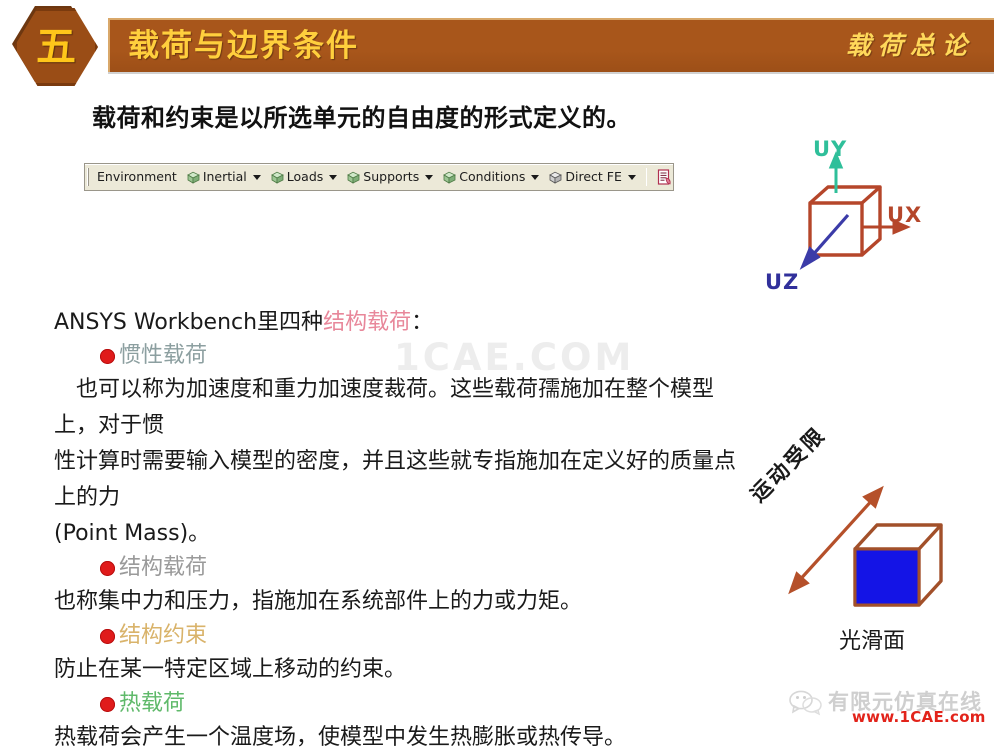 The height and width of the screenshot is (756, 1000). Describe the element at coordinates (871, 641) in the screenshot. I see `smooth-surface-caption: 光滑面` at that location.